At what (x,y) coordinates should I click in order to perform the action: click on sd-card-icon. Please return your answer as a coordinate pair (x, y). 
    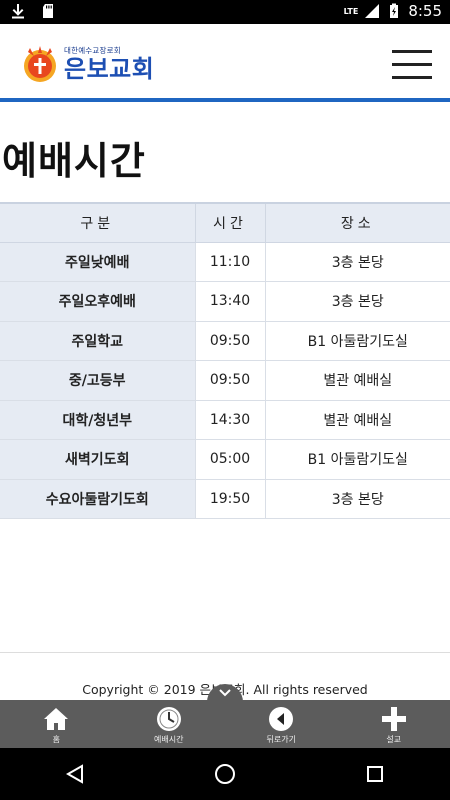
    Looking at the image, I should click on (48, 11).